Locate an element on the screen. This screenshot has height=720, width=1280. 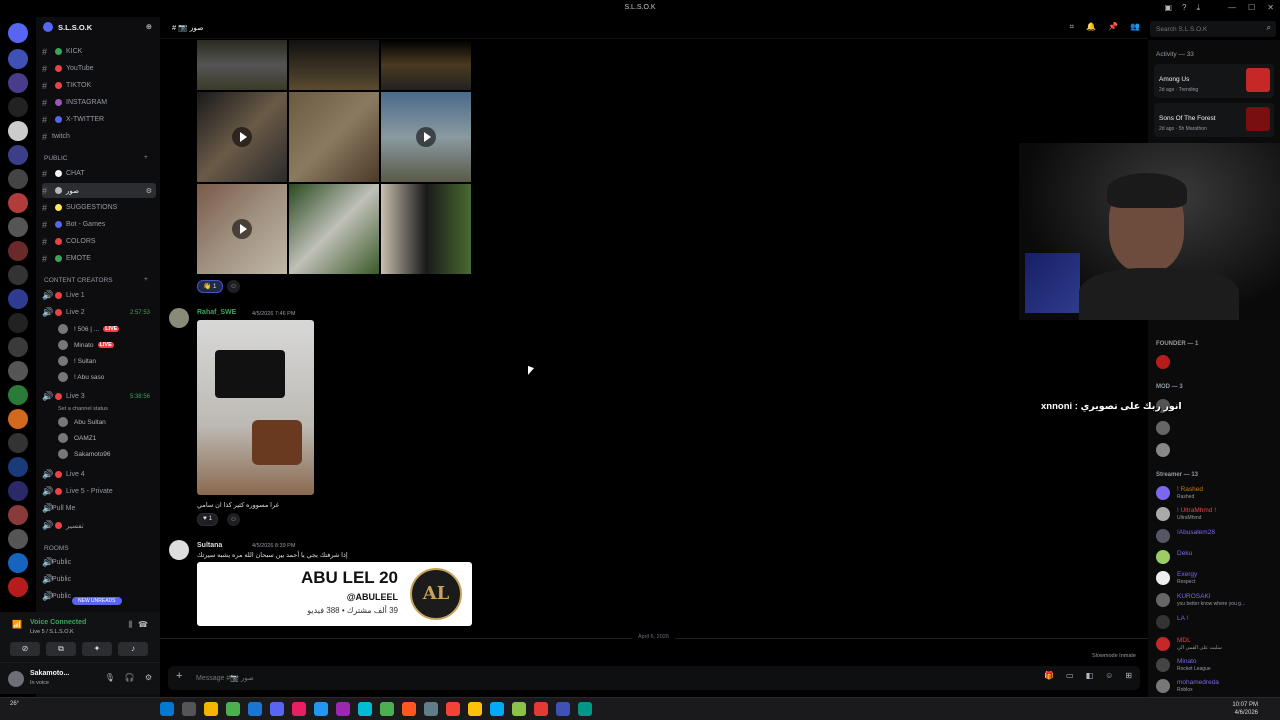
voice-user: ! Sultan is located at coordinates (107, 361).